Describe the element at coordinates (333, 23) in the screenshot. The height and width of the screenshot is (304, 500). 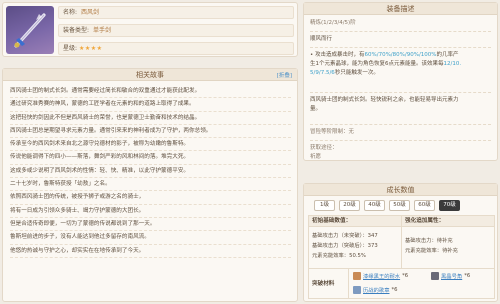
I see `refine-hint: 精炼(1/2/3/4/5)阶` at that location.